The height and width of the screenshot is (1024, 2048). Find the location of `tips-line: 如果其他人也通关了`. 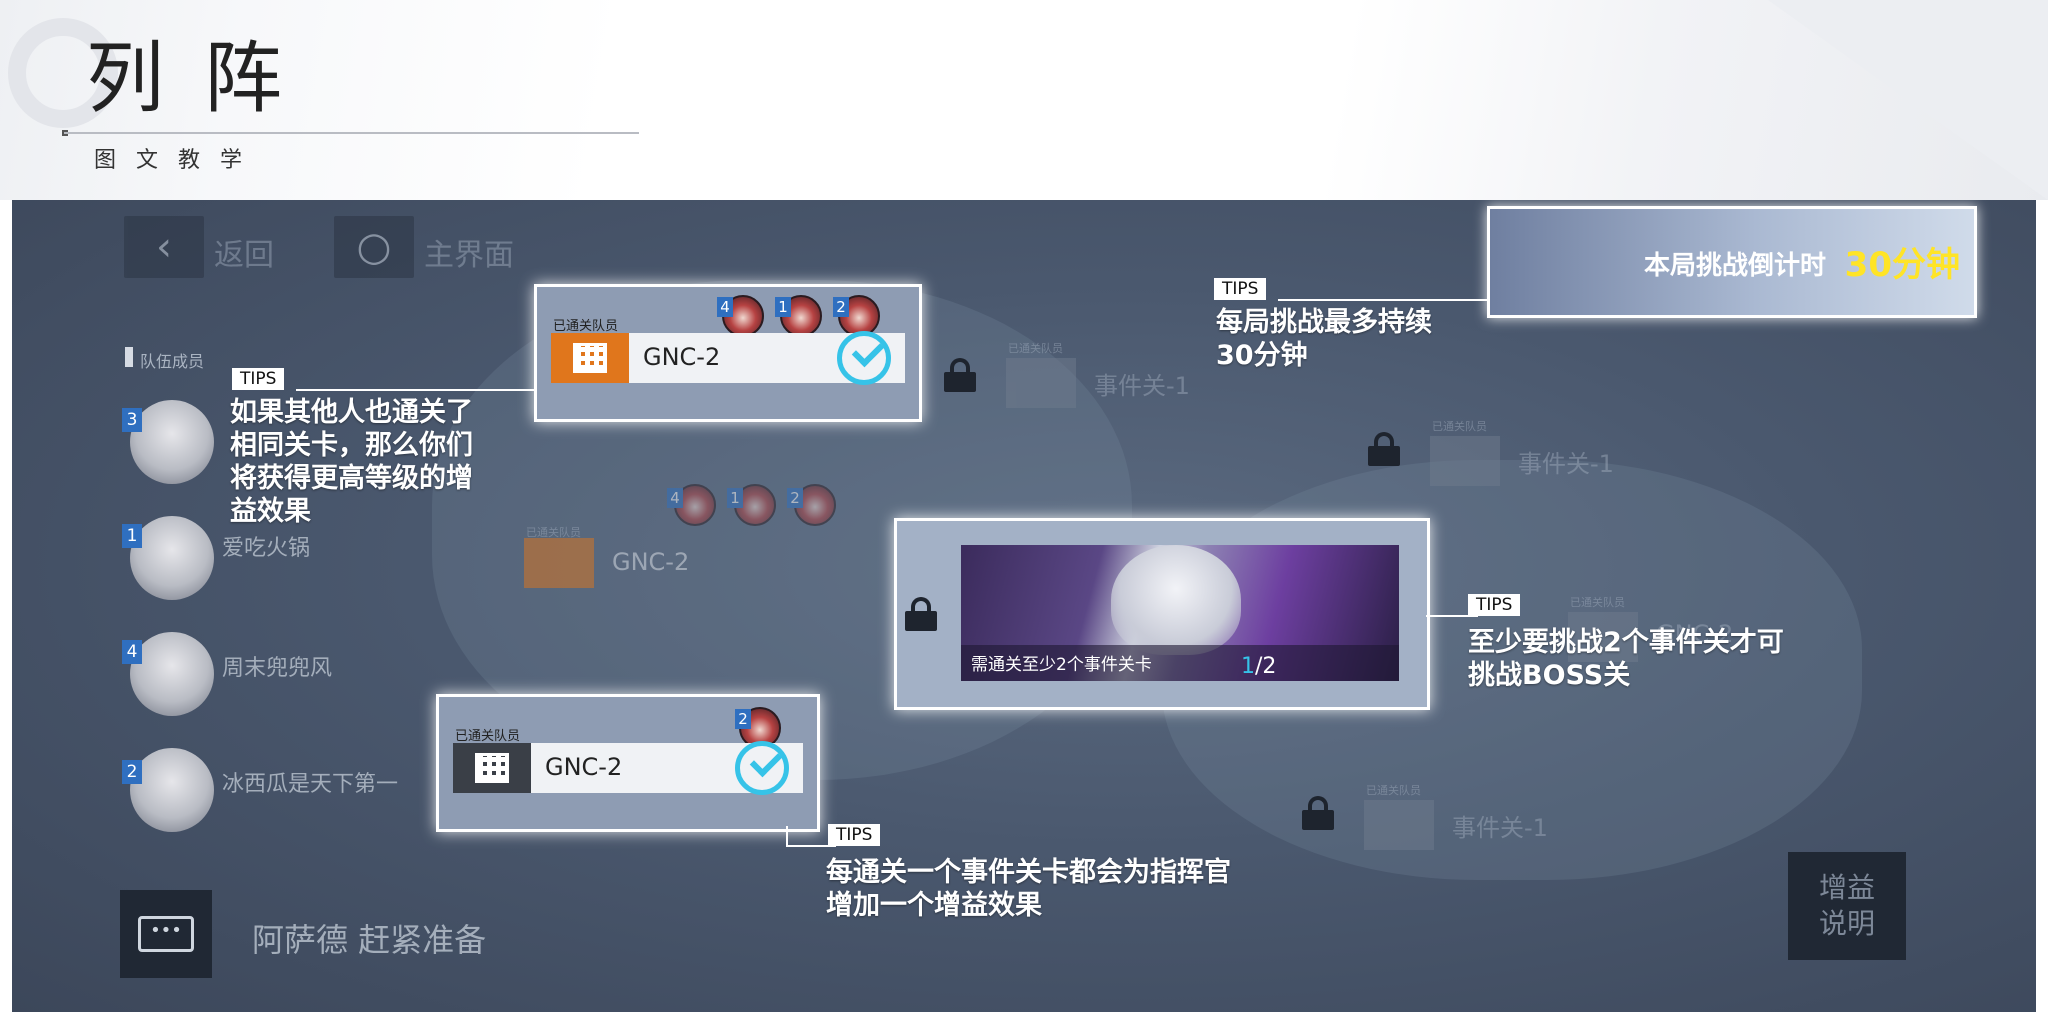

tips-line: 如果其他人也通关了 is located at coordinates (351, 412).